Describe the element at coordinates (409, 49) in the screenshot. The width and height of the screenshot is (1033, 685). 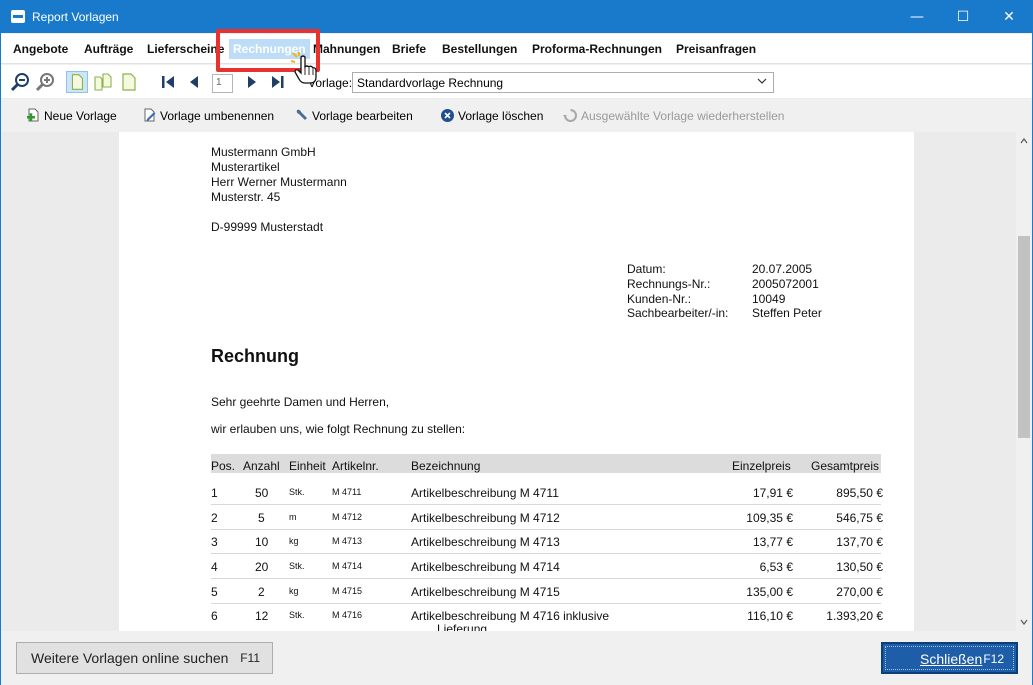
I see `tab-briefe: Briefe` at that location.